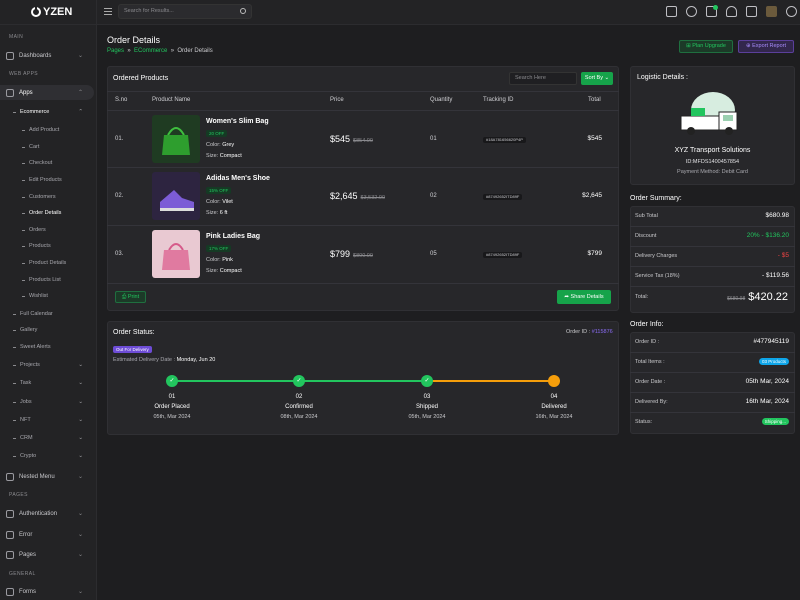 The width and height of the screenshot is (800, 600). I want to click on sidebar-item-authentication: Authentication ⌄, so click(47, 513).